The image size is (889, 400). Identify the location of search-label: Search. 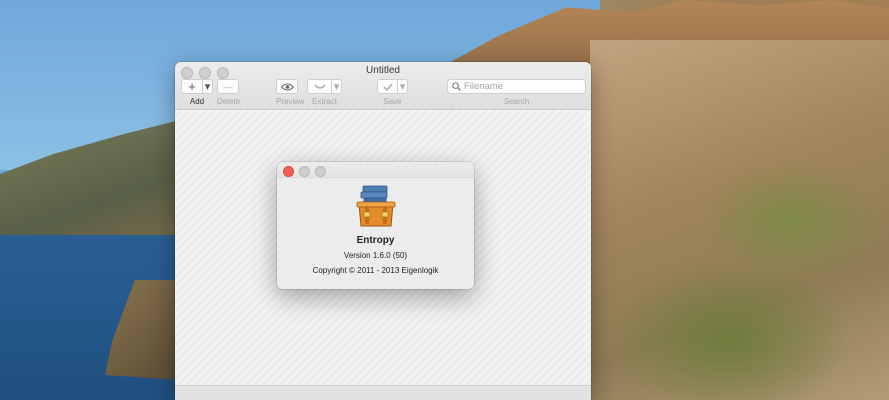
(516, 101).